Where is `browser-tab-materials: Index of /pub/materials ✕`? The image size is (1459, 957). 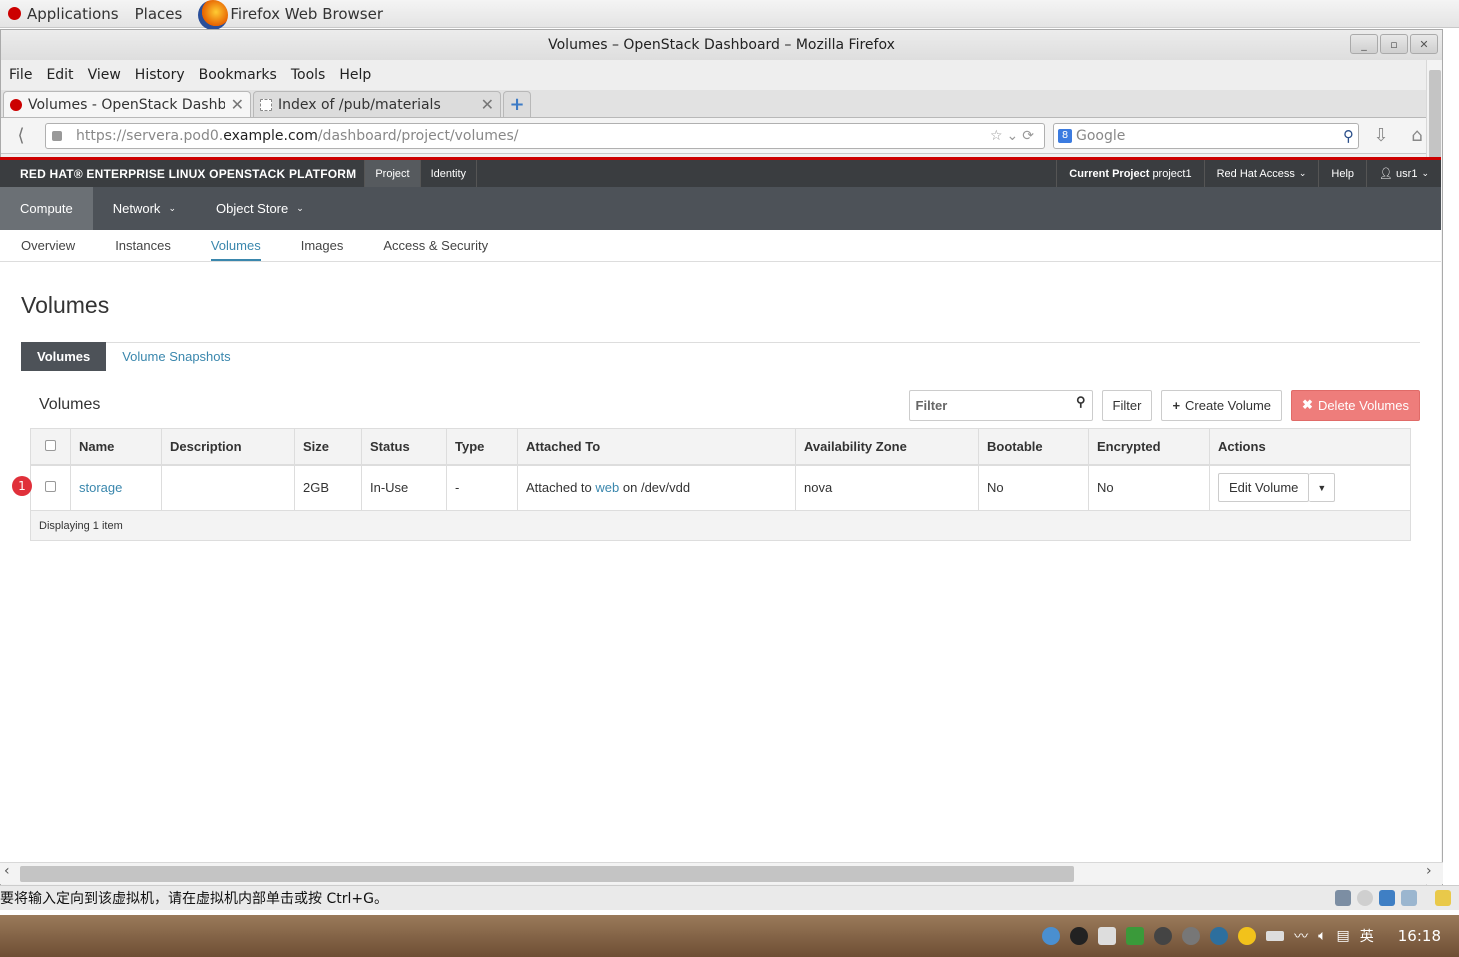
browser-tab-materials: Index of /pub/materials ✕ is located at coordinates (377, 104).